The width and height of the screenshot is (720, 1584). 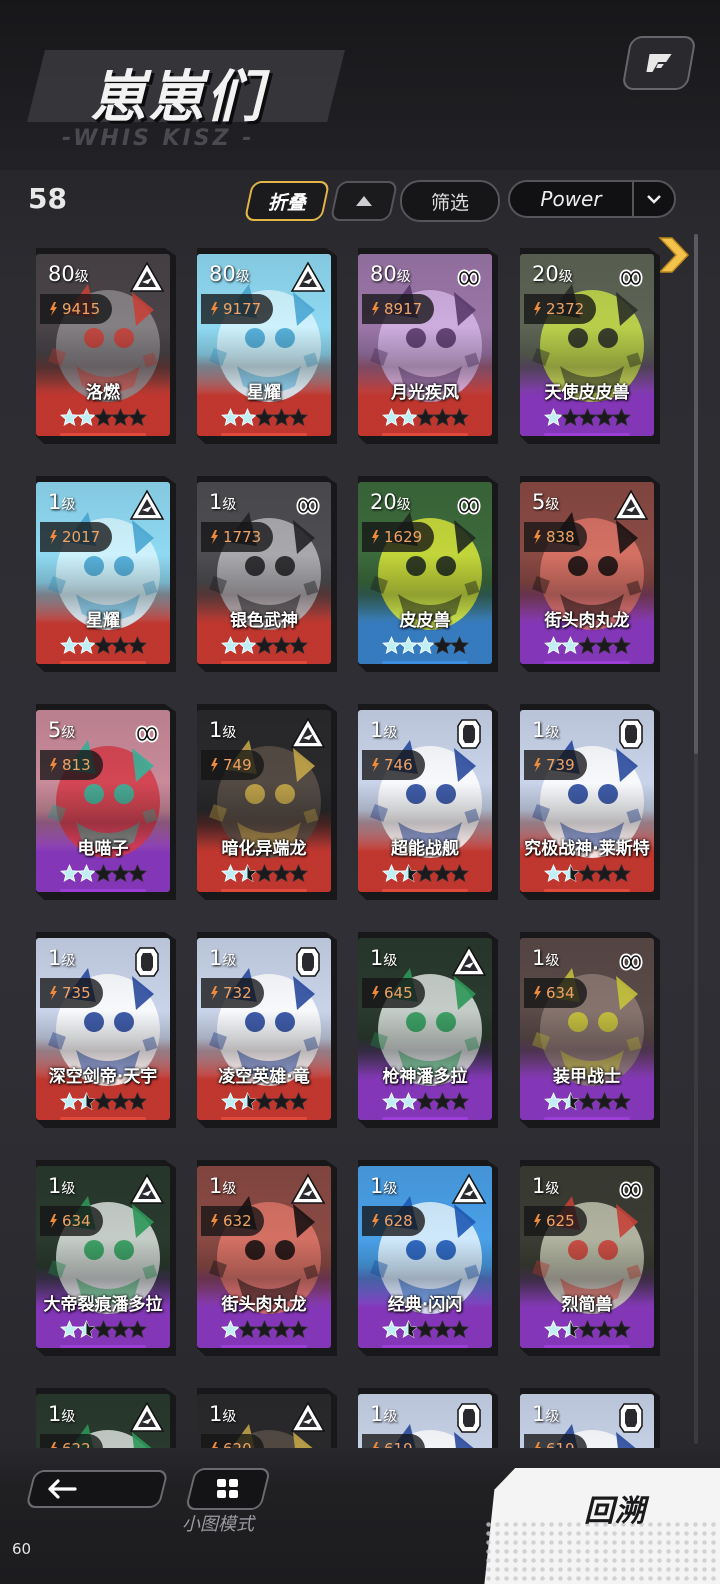 I want to click on creature-power: 645, so click(x=393, y=993).